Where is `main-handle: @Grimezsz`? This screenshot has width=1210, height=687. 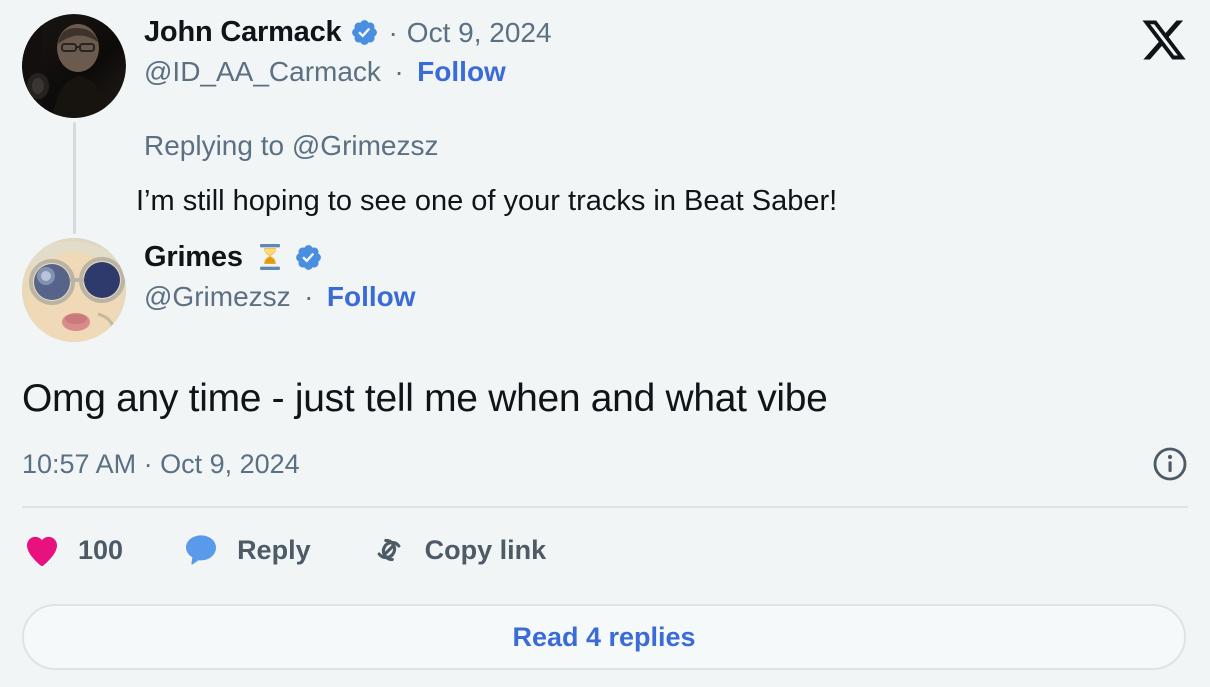 main-handle: @Grimezsz is located at coordinates (217, 296).